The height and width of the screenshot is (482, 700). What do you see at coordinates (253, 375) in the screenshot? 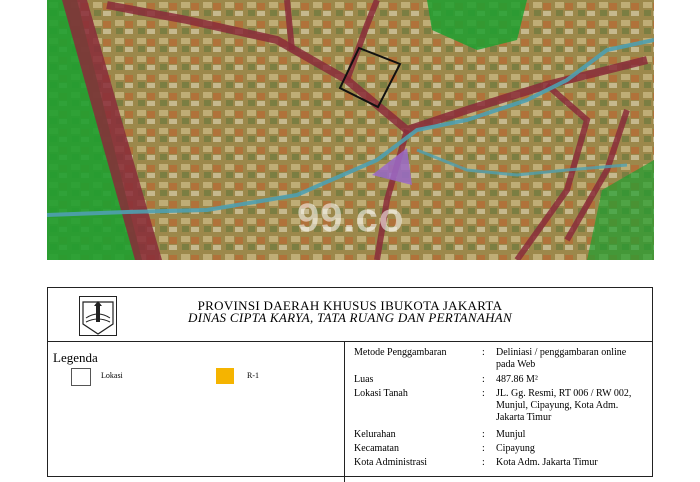
I see `legend-label-r1: R-1` at bounding box center [253, 375].